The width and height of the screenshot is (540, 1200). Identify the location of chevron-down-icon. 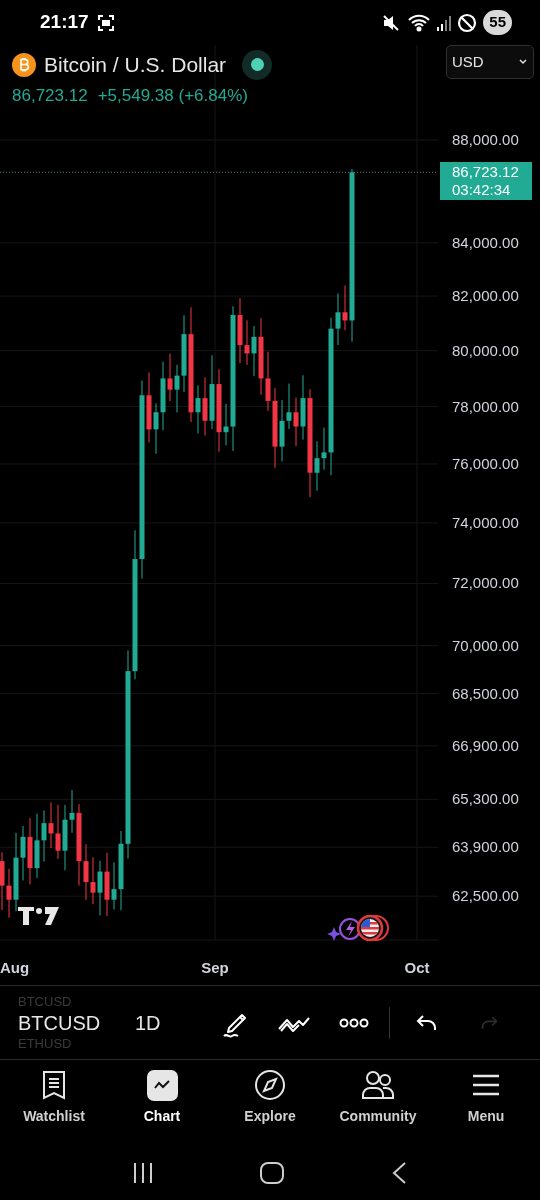
(523, 62).